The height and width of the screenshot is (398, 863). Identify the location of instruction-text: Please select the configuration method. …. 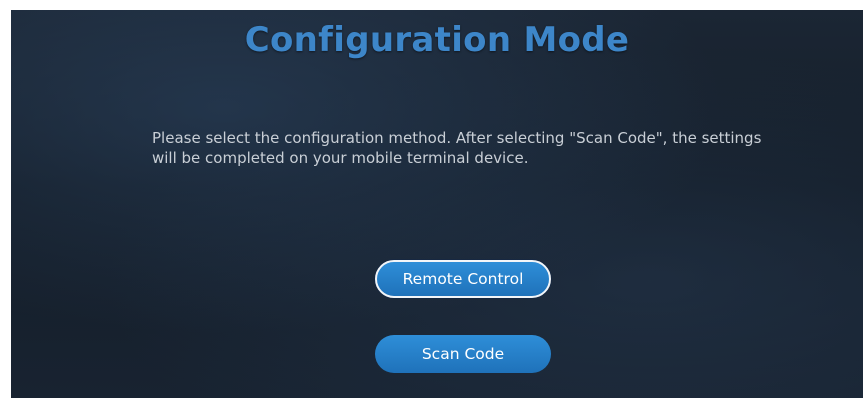
(457, 148).